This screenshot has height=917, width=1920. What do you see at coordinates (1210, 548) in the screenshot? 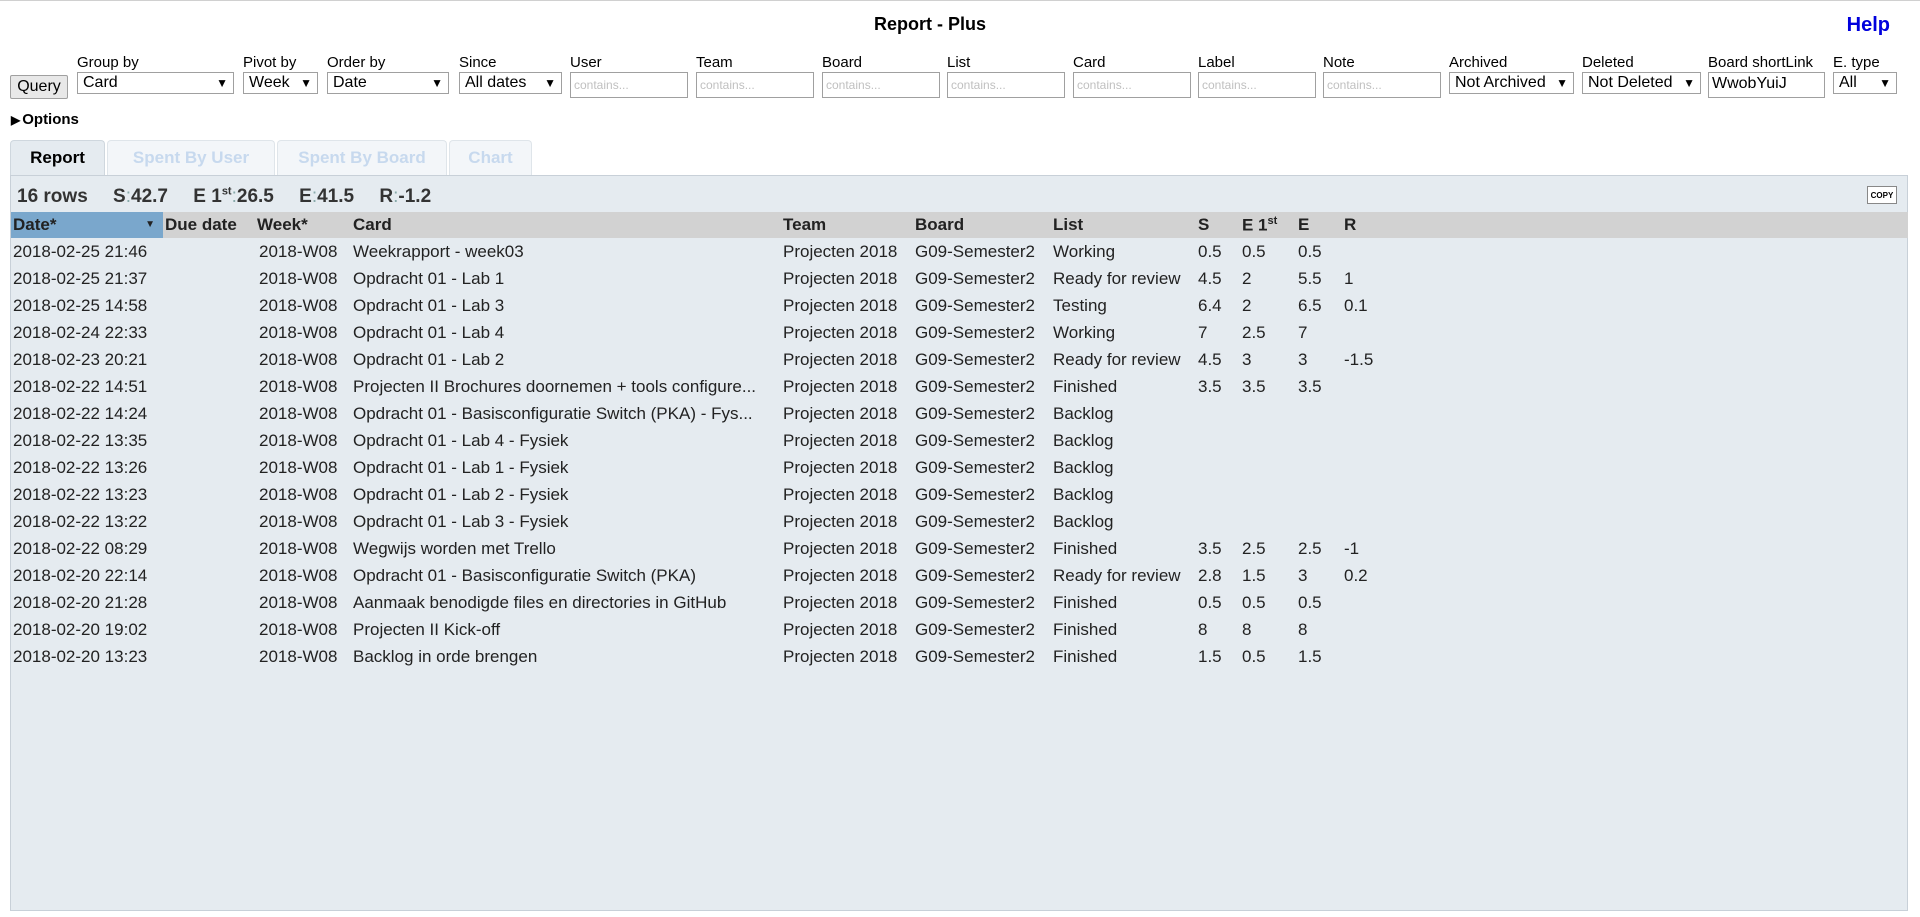
I see `cell-s: 3.5` at bounding box center [1210, 548].